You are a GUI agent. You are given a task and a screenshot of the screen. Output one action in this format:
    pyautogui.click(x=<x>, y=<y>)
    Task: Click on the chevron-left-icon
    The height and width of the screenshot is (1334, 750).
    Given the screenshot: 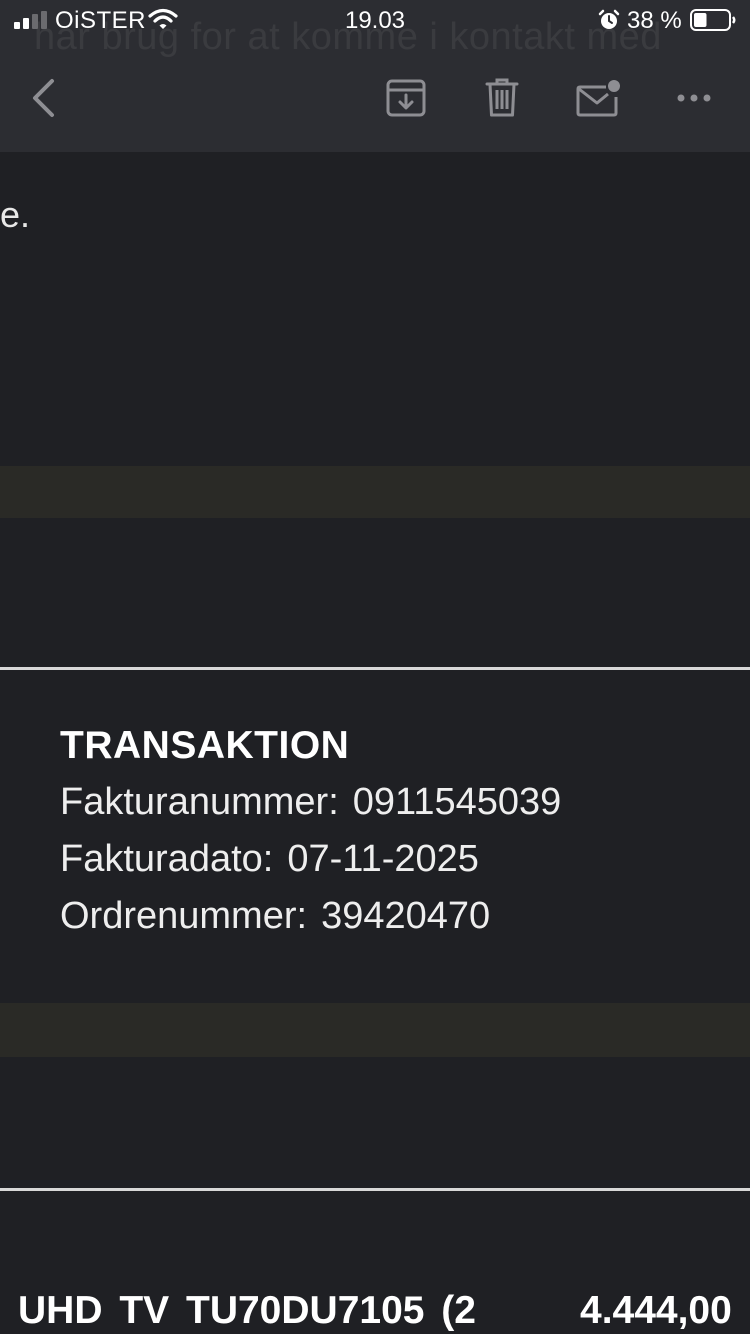 What is the action you would take?
    pyautogui.click(x=43, y=98)
    